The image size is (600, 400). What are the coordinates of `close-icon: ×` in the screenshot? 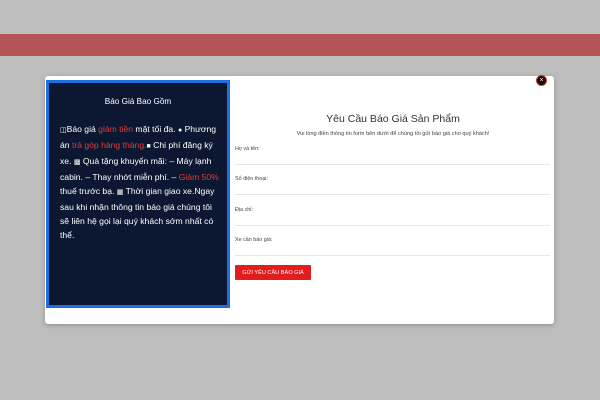 It's located at (541, 80).